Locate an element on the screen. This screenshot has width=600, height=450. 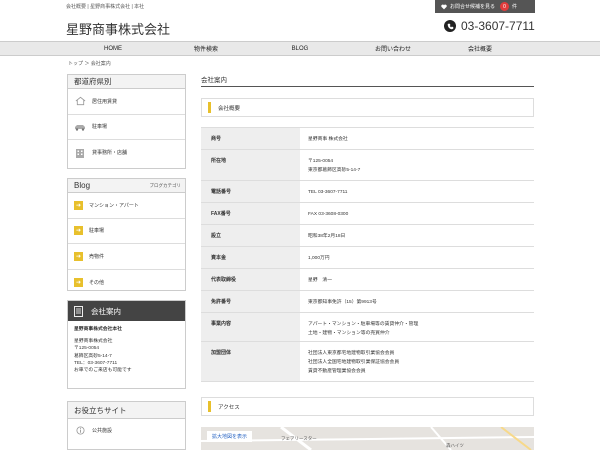
inquiry-label: お問合せ候補を見る is located at coordinates (473, 7).